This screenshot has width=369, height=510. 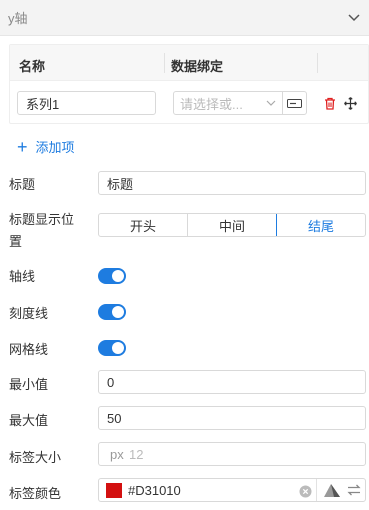 What do you see at coordinates (305, 491) in the screenshot?
I see `clear-icon` at bounding box center [305, 491].